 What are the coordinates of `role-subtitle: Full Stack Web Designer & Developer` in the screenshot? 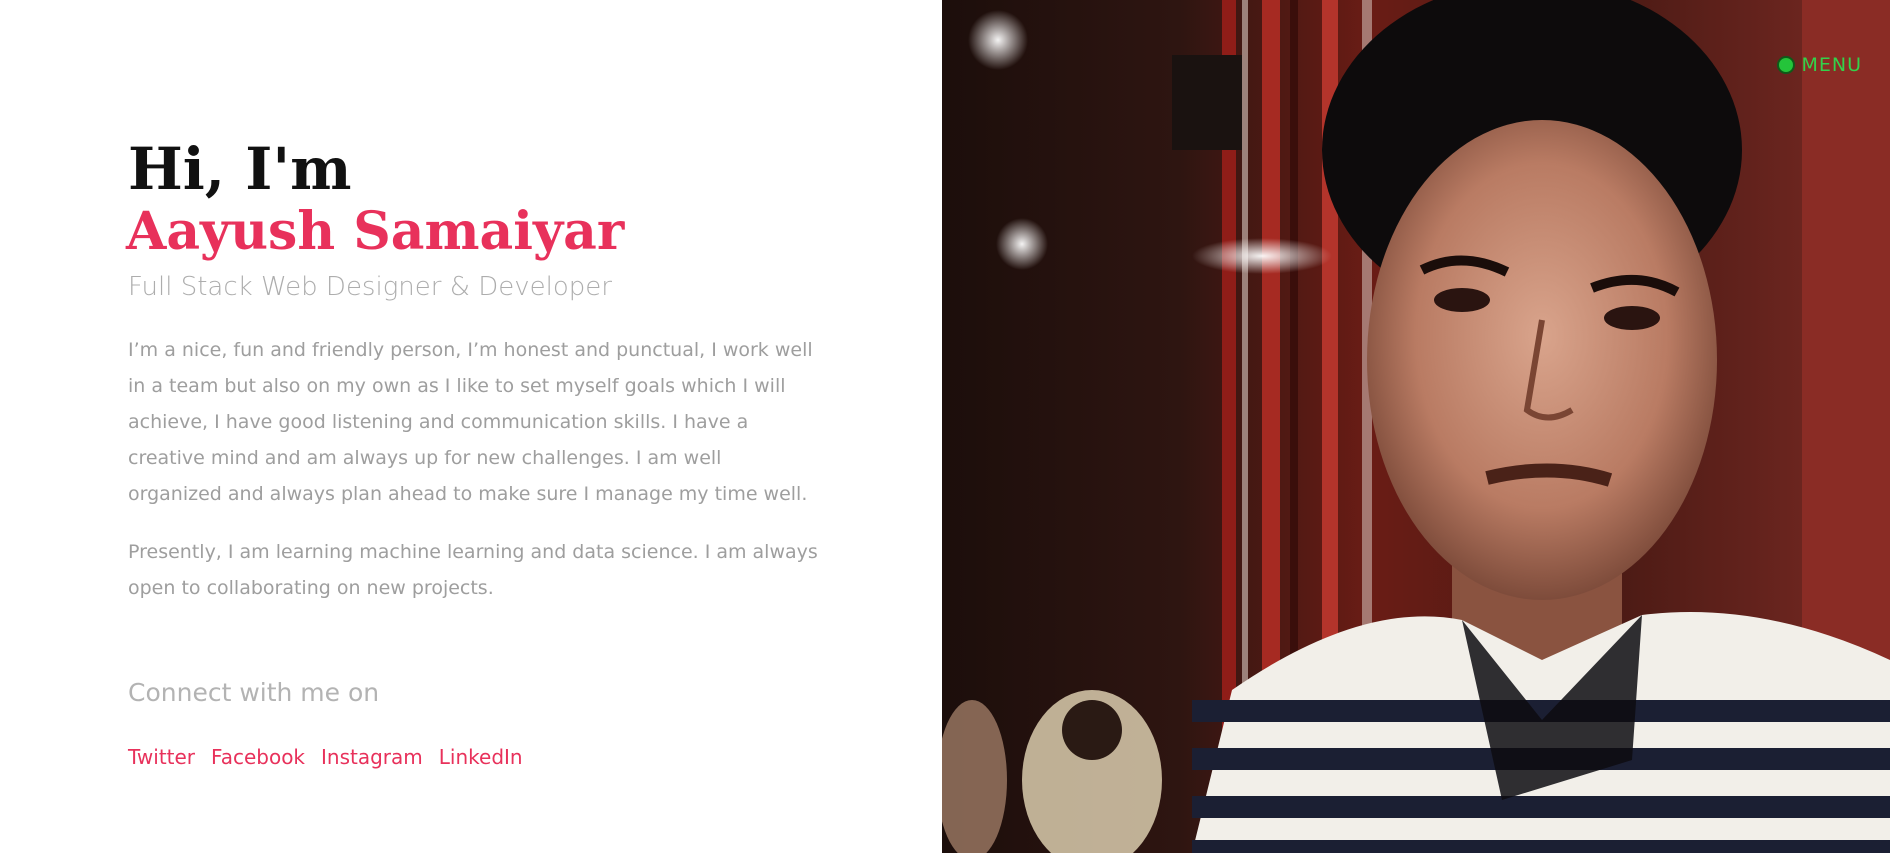 It's located at (370, 287).